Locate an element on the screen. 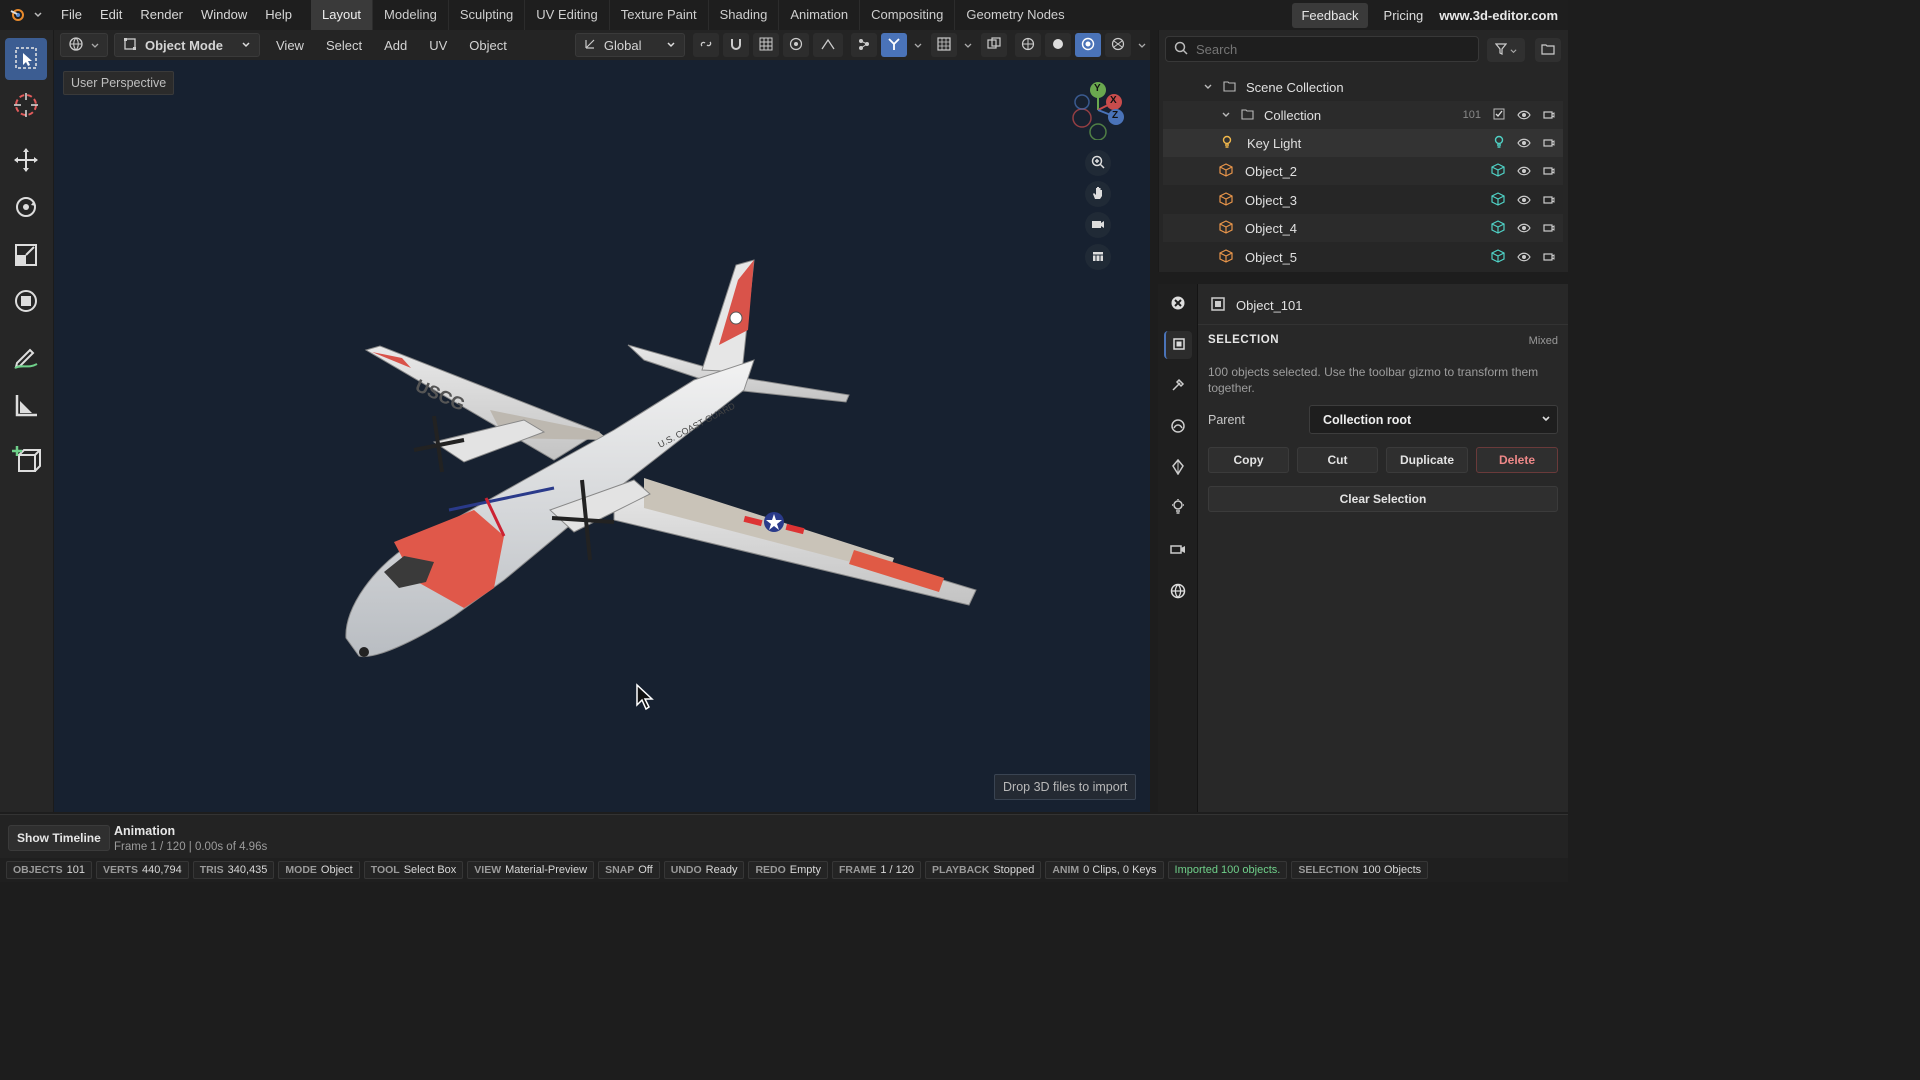 The height and width of the screenshot is (1080, 1920). tab-geometry-nodes: Geometry Nodes is located at coordinates (1015, 15).